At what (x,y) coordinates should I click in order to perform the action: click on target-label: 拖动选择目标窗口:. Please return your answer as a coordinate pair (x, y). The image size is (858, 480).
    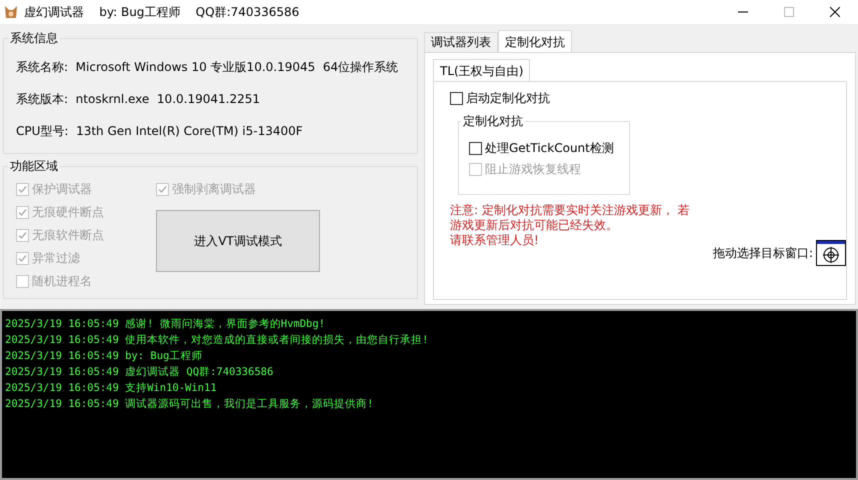
    Looking at the image, I should click on (762, 253).